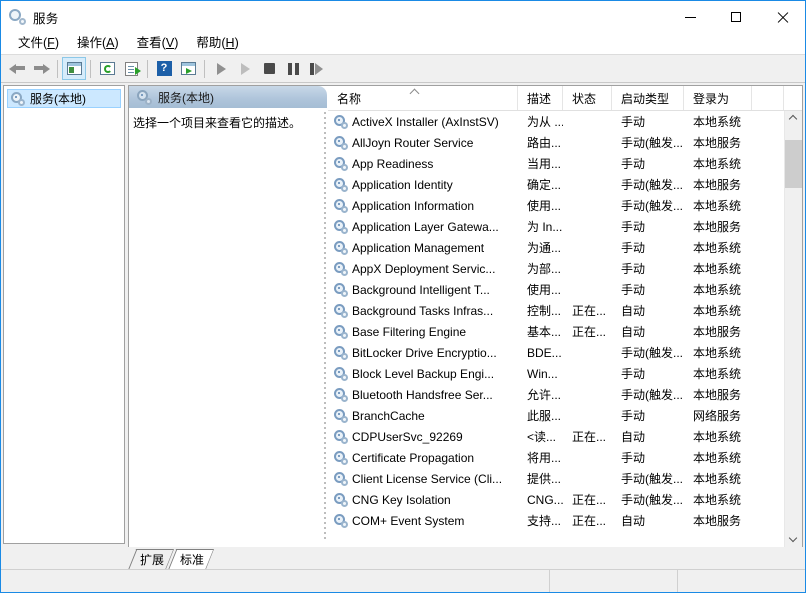  Describe the element at coordinates (423, 457) in the screenshot. I see `cell-name: Certificate Propagation` at that location.